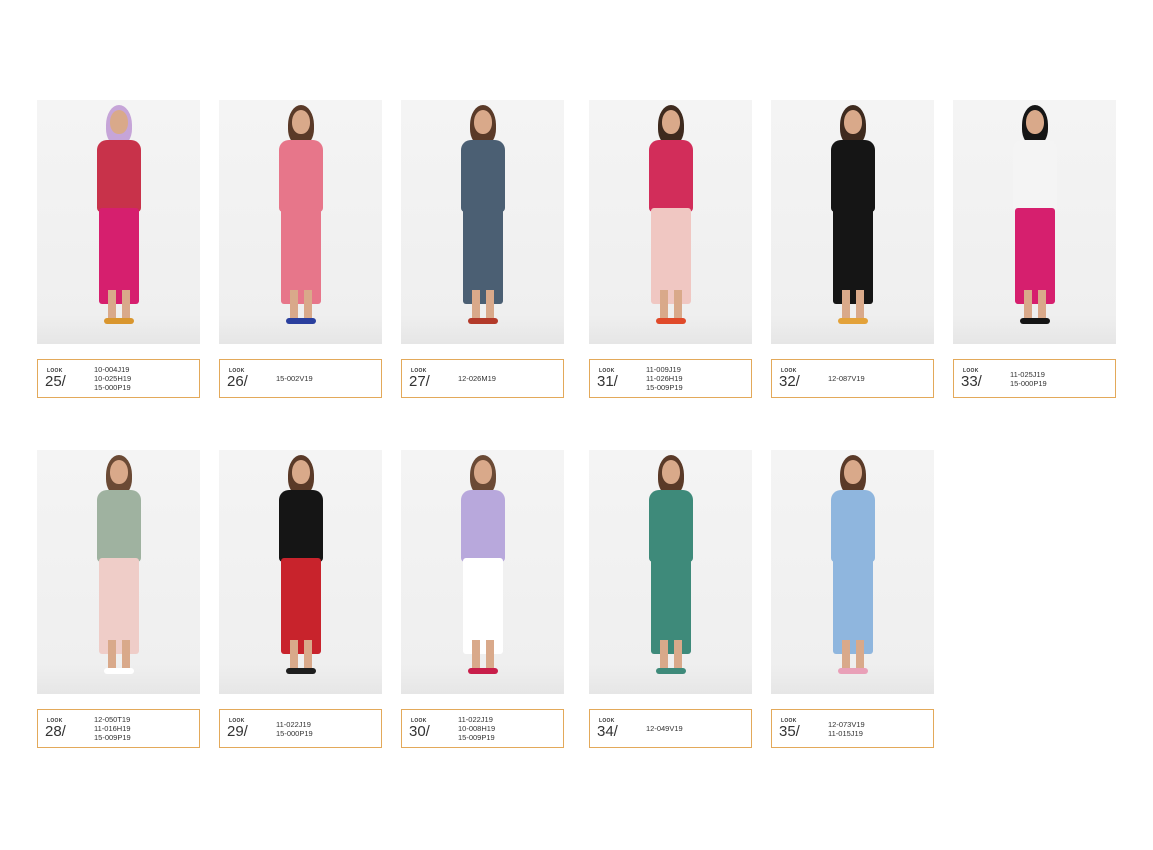 The image size is (1153, 850). I want to click on look-card: LOOK 31/ 11-009J19 11-026H19 15-009P19, so click(670, 249).